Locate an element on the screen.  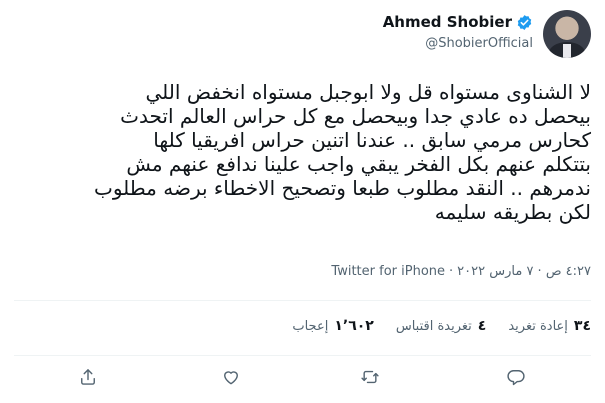
reply-button is located at coordinates (516, 377).